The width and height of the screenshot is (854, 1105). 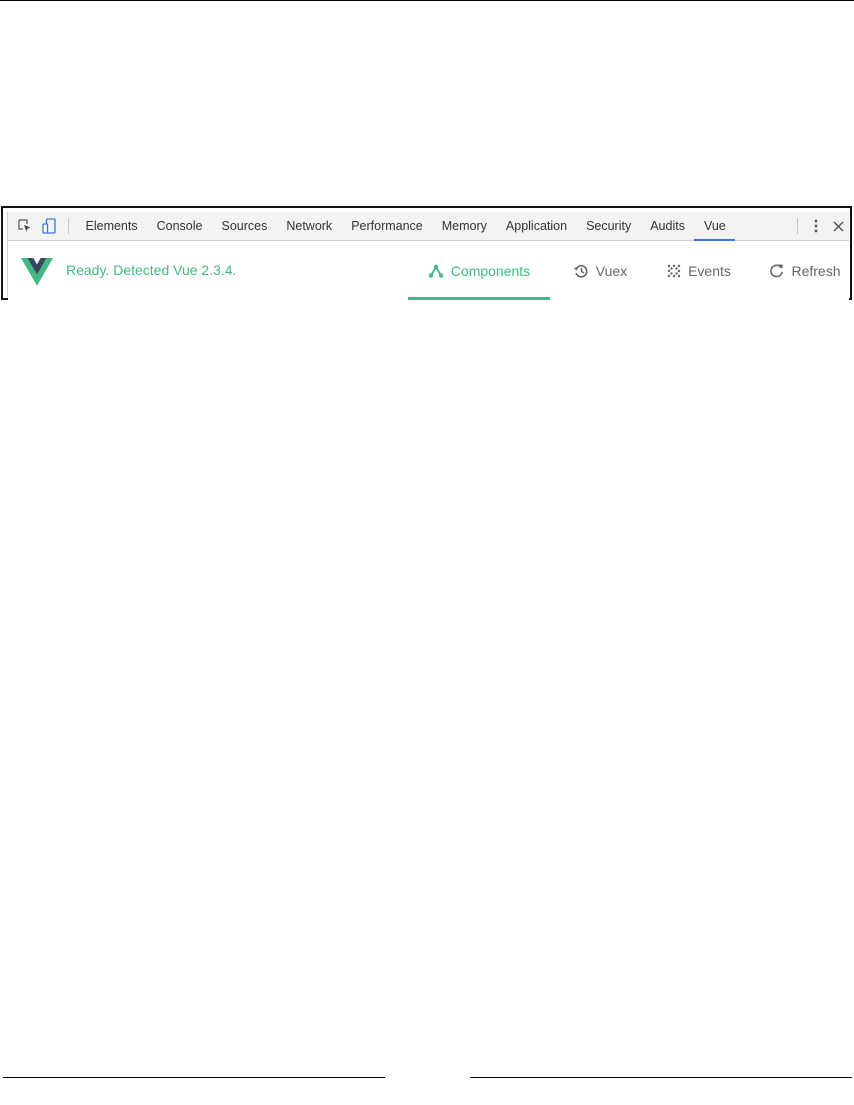 What do you see at coordinates (490, 270) in the screenshot?
I see `tab-components-label: Components` at bounding box center [490, 270].